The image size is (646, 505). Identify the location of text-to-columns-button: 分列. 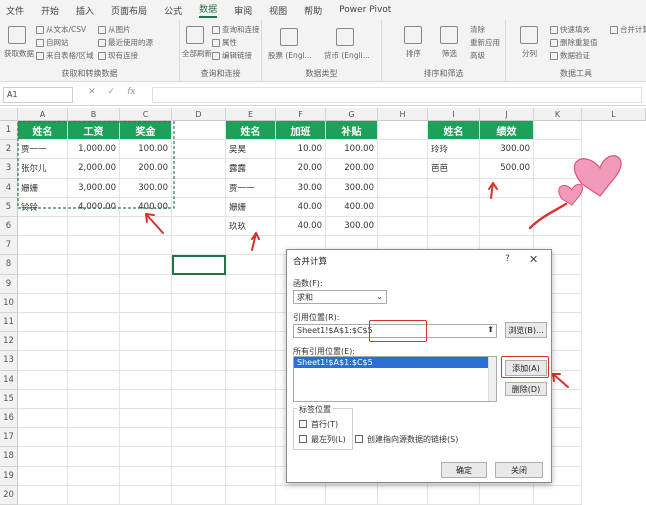
(529, 53).